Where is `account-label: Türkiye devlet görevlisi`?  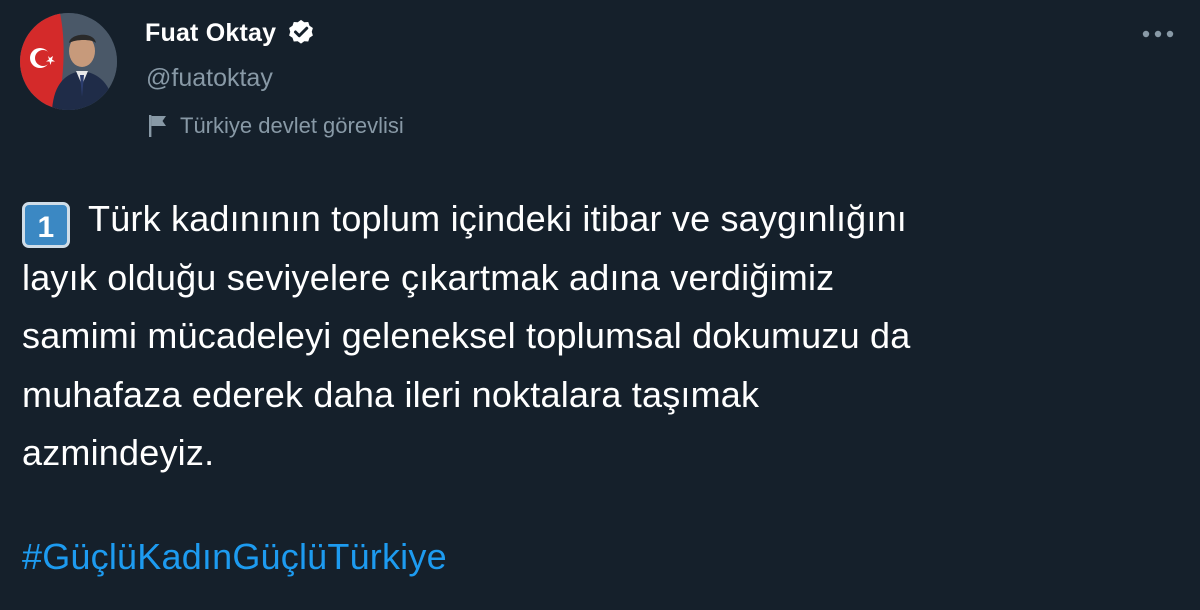
account-label: Türkiye devlet görevlisi is located at coordinates (275, 126).